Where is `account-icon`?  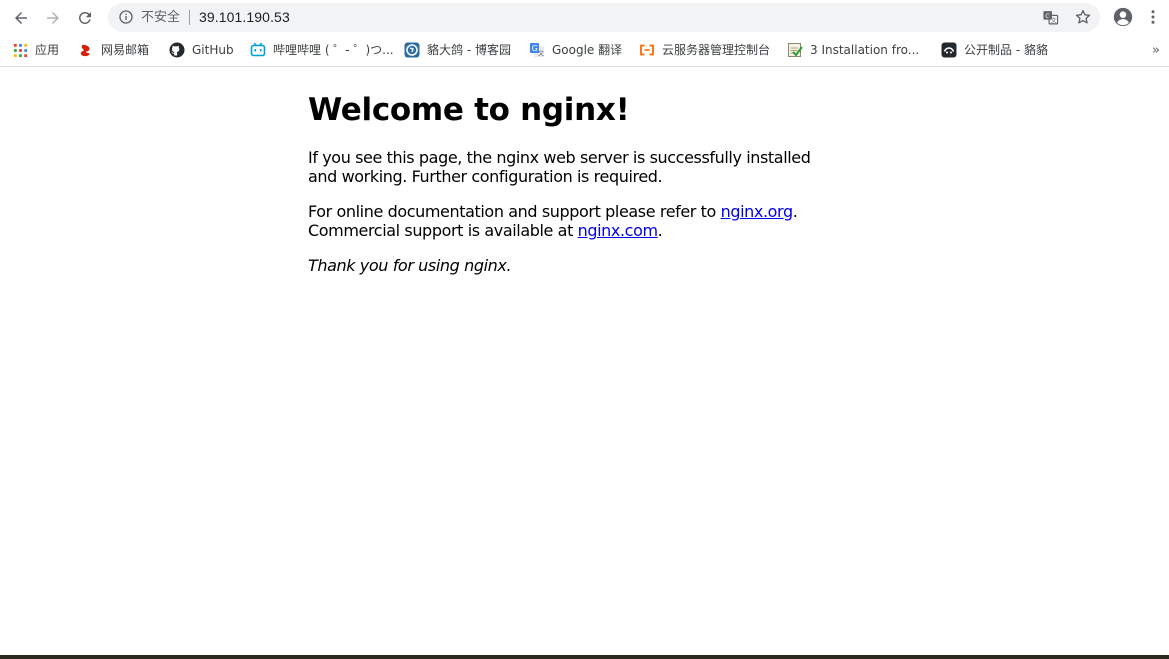
account-icon is located at coordinates (1123, 17).